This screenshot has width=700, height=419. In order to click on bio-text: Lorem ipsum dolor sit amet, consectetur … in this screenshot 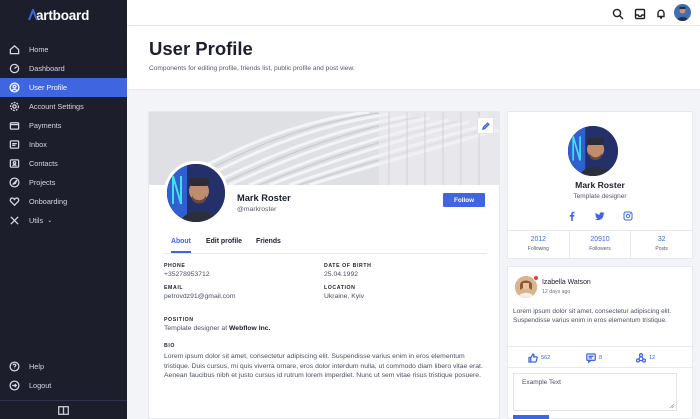, I will do `click(323, 366)`.